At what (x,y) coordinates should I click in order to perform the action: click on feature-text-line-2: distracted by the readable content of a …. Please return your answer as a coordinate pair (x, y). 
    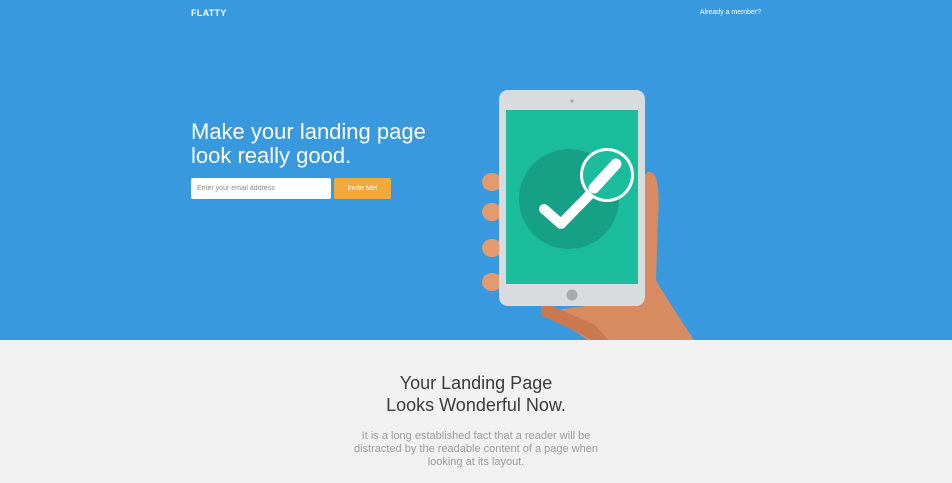
    Looking at the image, I should click on (475, 449).